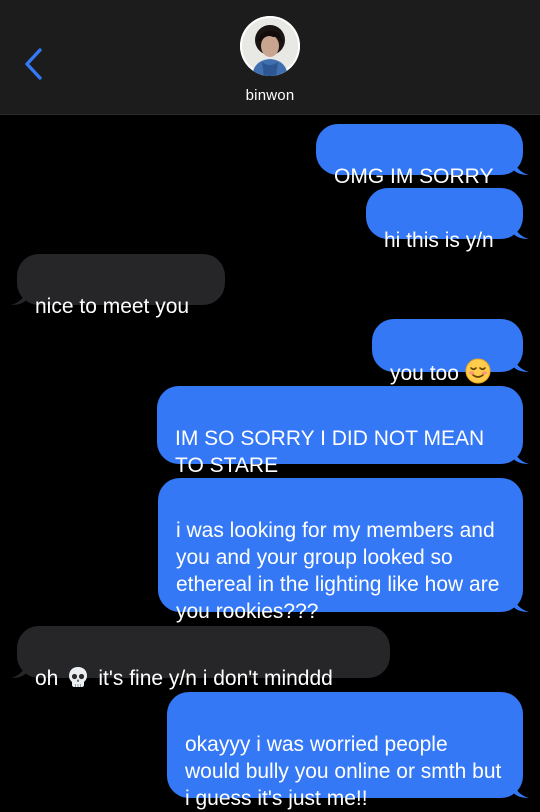 The height and width of the screenshot is (812, 540). I want to click on message-text: you too, so click(424, 373).